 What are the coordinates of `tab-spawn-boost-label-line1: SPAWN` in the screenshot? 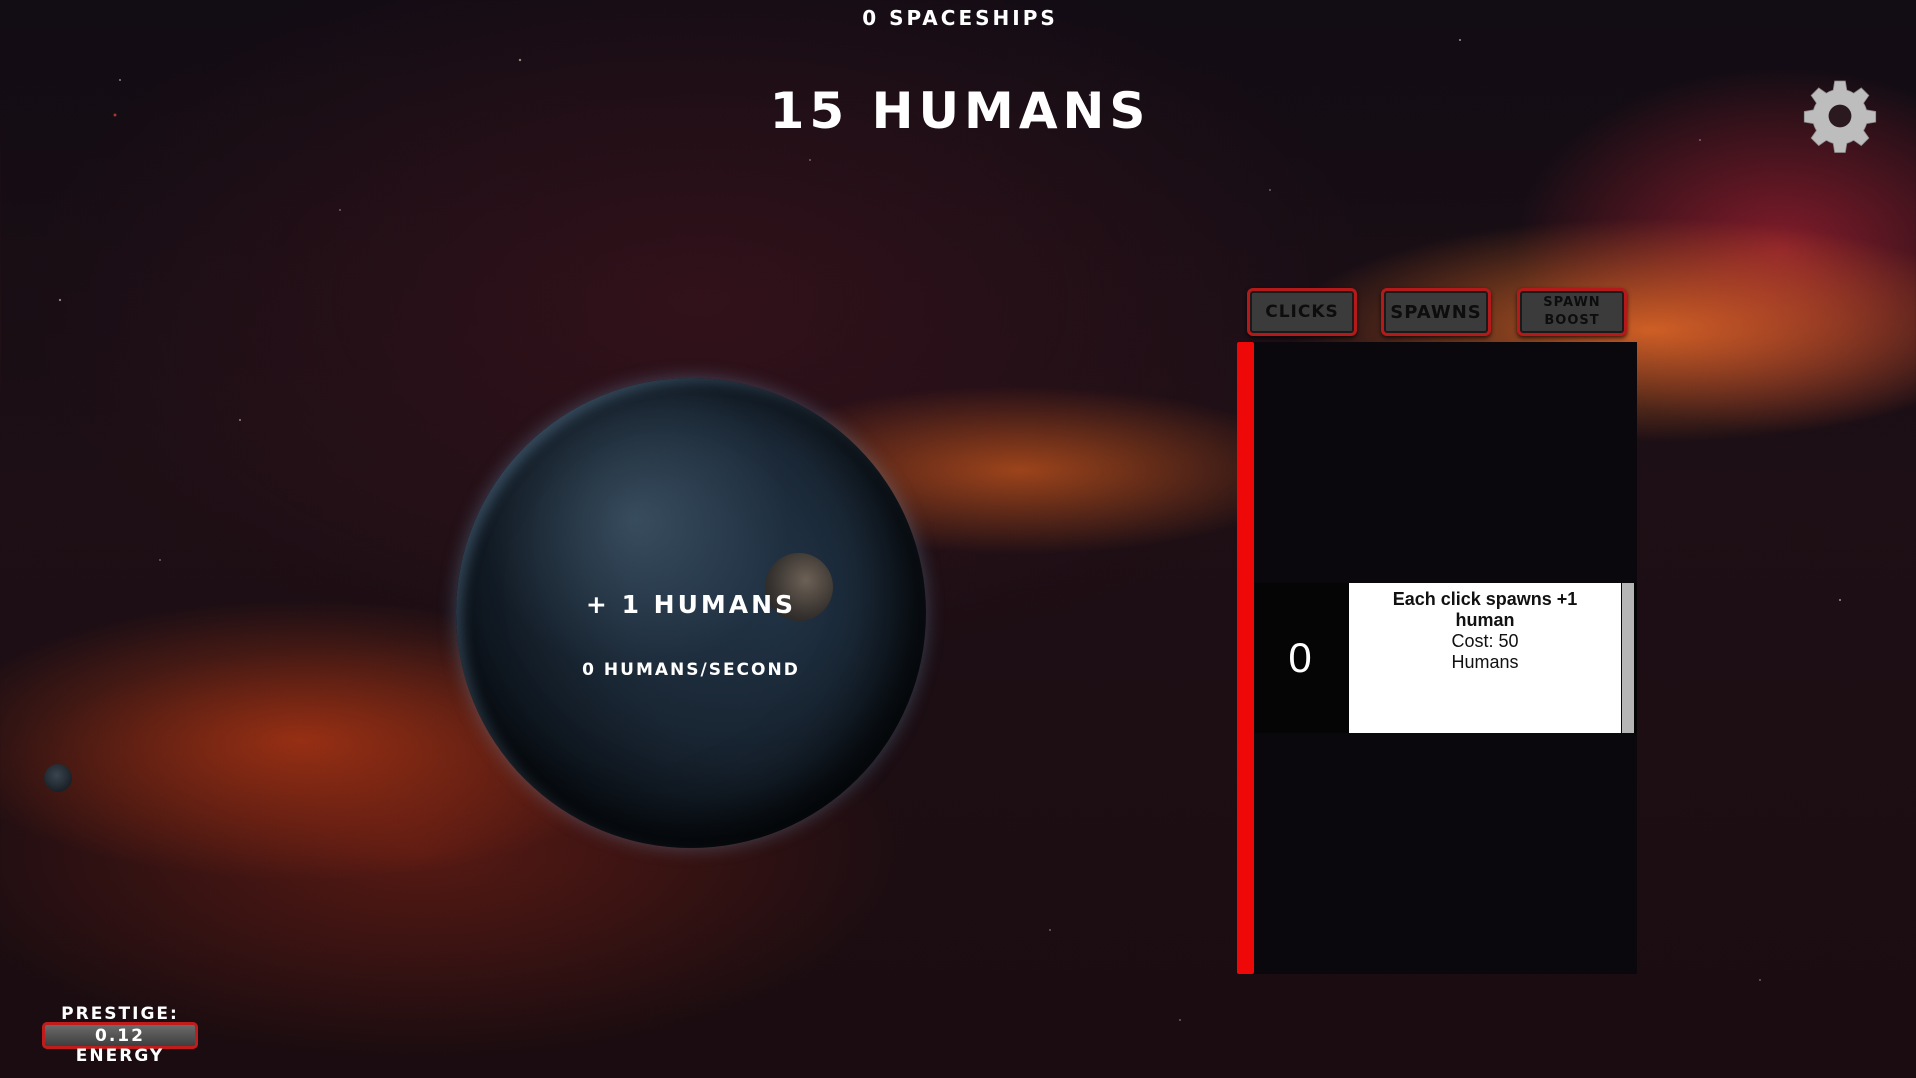 It's located at (1572, 302).